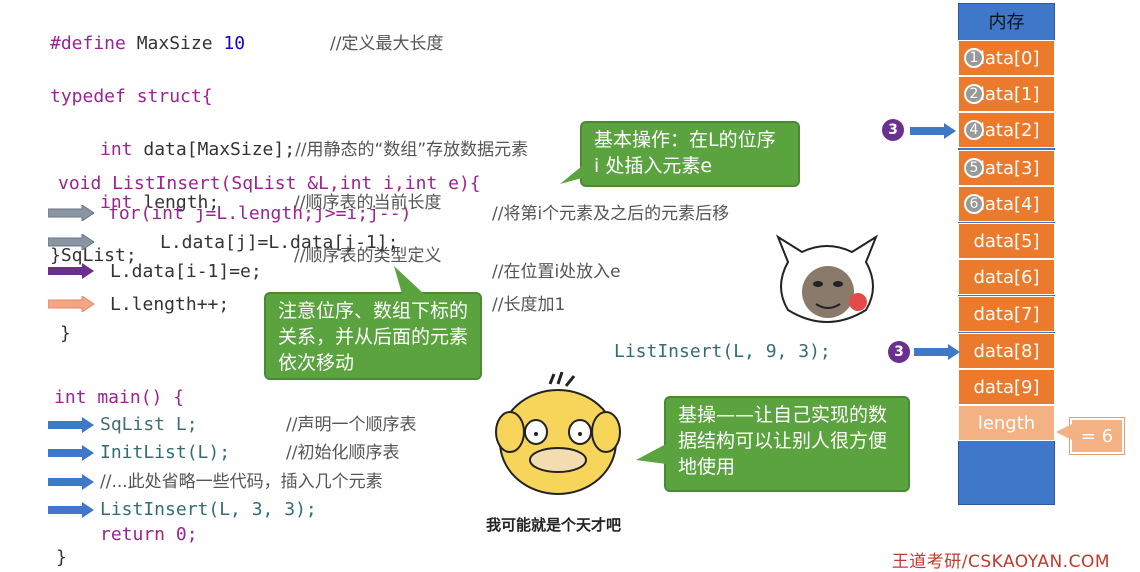 This screenshot has height=572, width=1140. Describe the element at coordinates (1006, 387) in the screenshot. I see `memory-cell: data[9]` at that location.